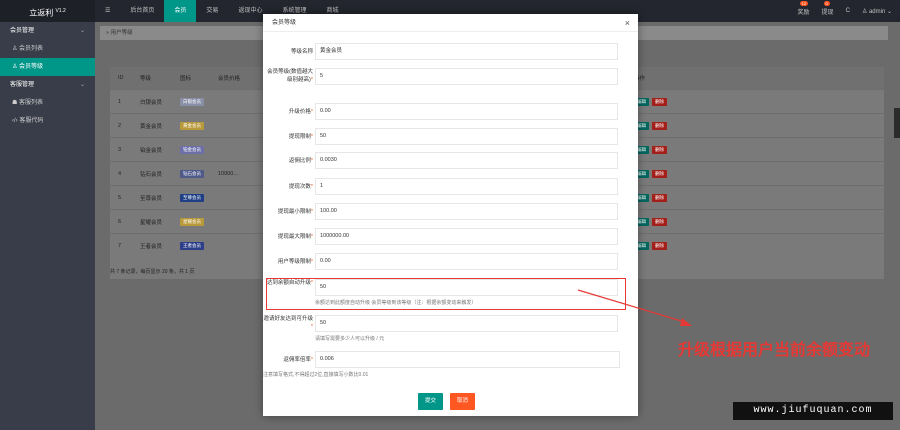  Describe the element at coordinates (813, 411) in the screenshot. I see `watermark: www.jiufuquan.com` at that location.